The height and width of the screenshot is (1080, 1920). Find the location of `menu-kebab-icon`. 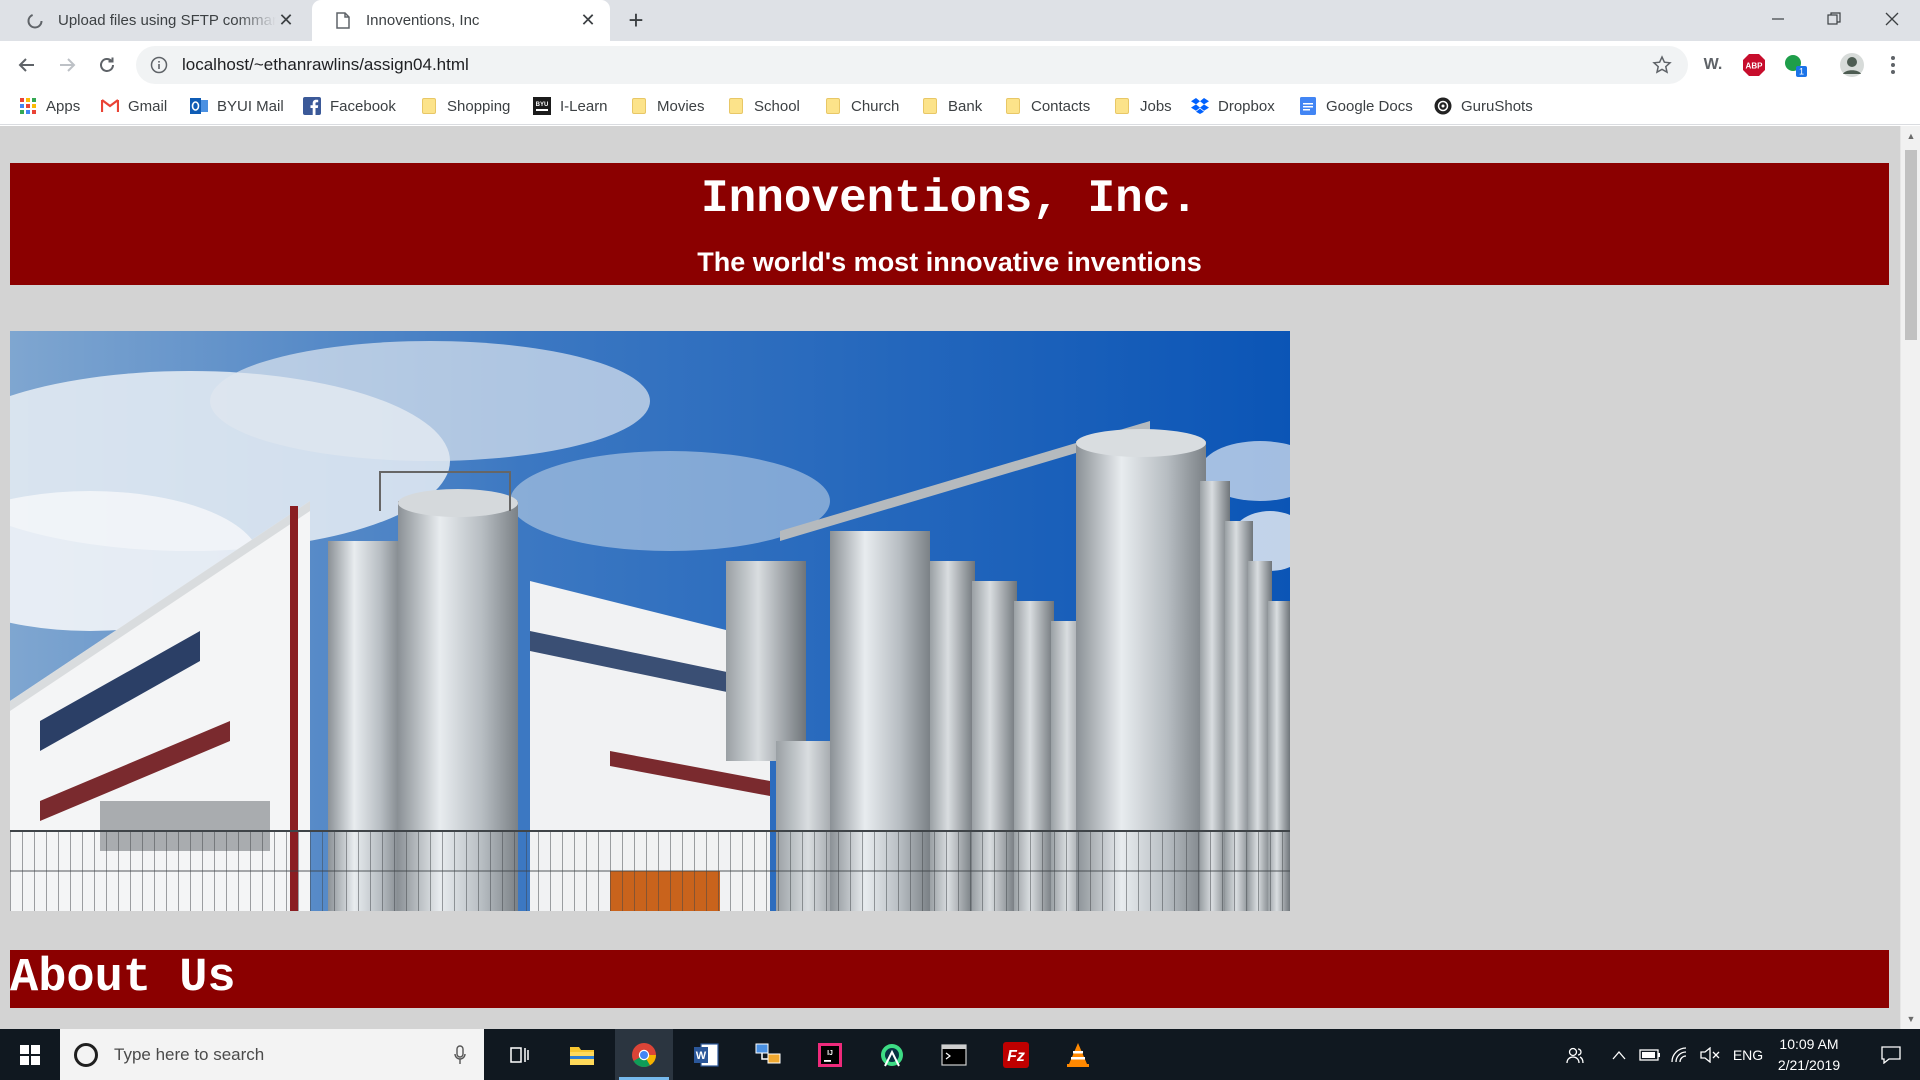

menu-kebab-icon is located at coordinates (1893, 65).